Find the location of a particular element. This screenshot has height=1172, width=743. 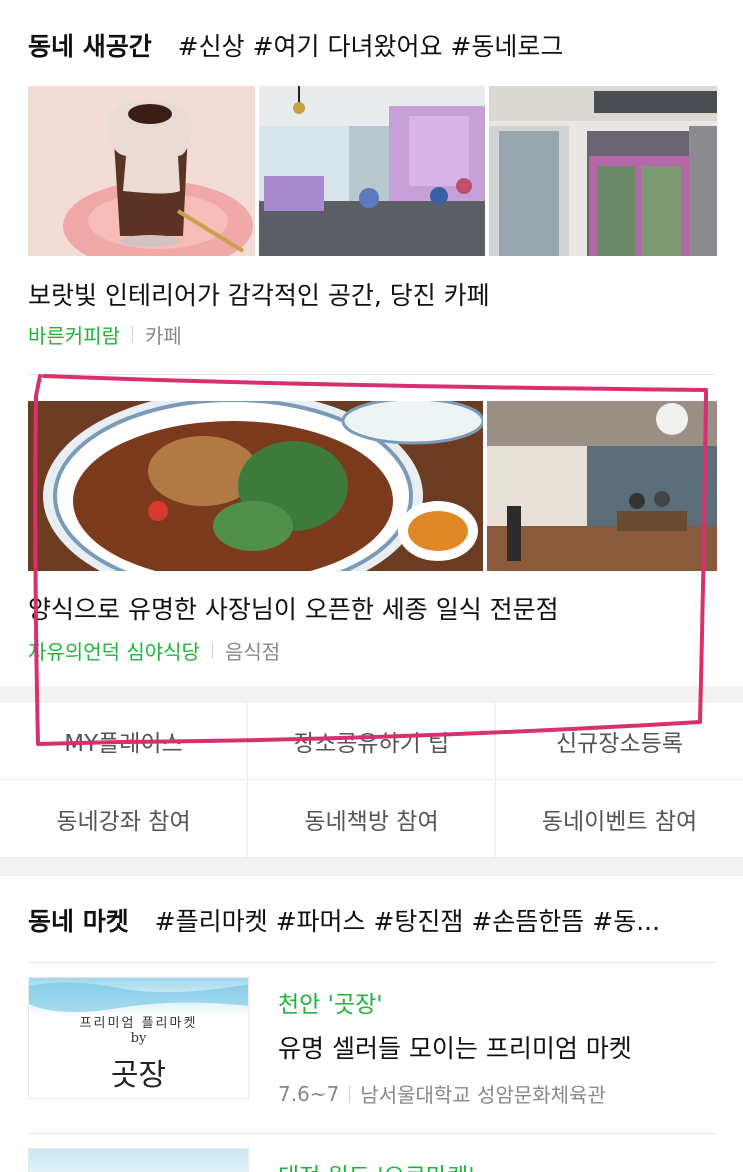

card-meta: 자유의언덕 심야식당 음식점 is located at coordinates (154, 650).